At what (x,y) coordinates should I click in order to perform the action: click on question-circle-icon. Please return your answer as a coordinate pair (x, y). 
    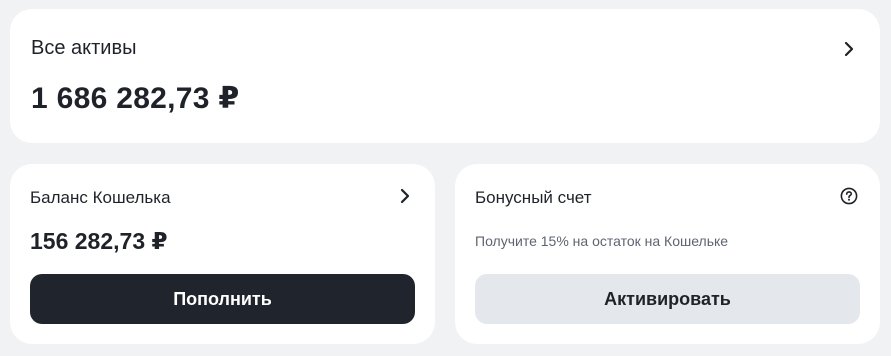
    Looking at the image, I should click on (849, 196).